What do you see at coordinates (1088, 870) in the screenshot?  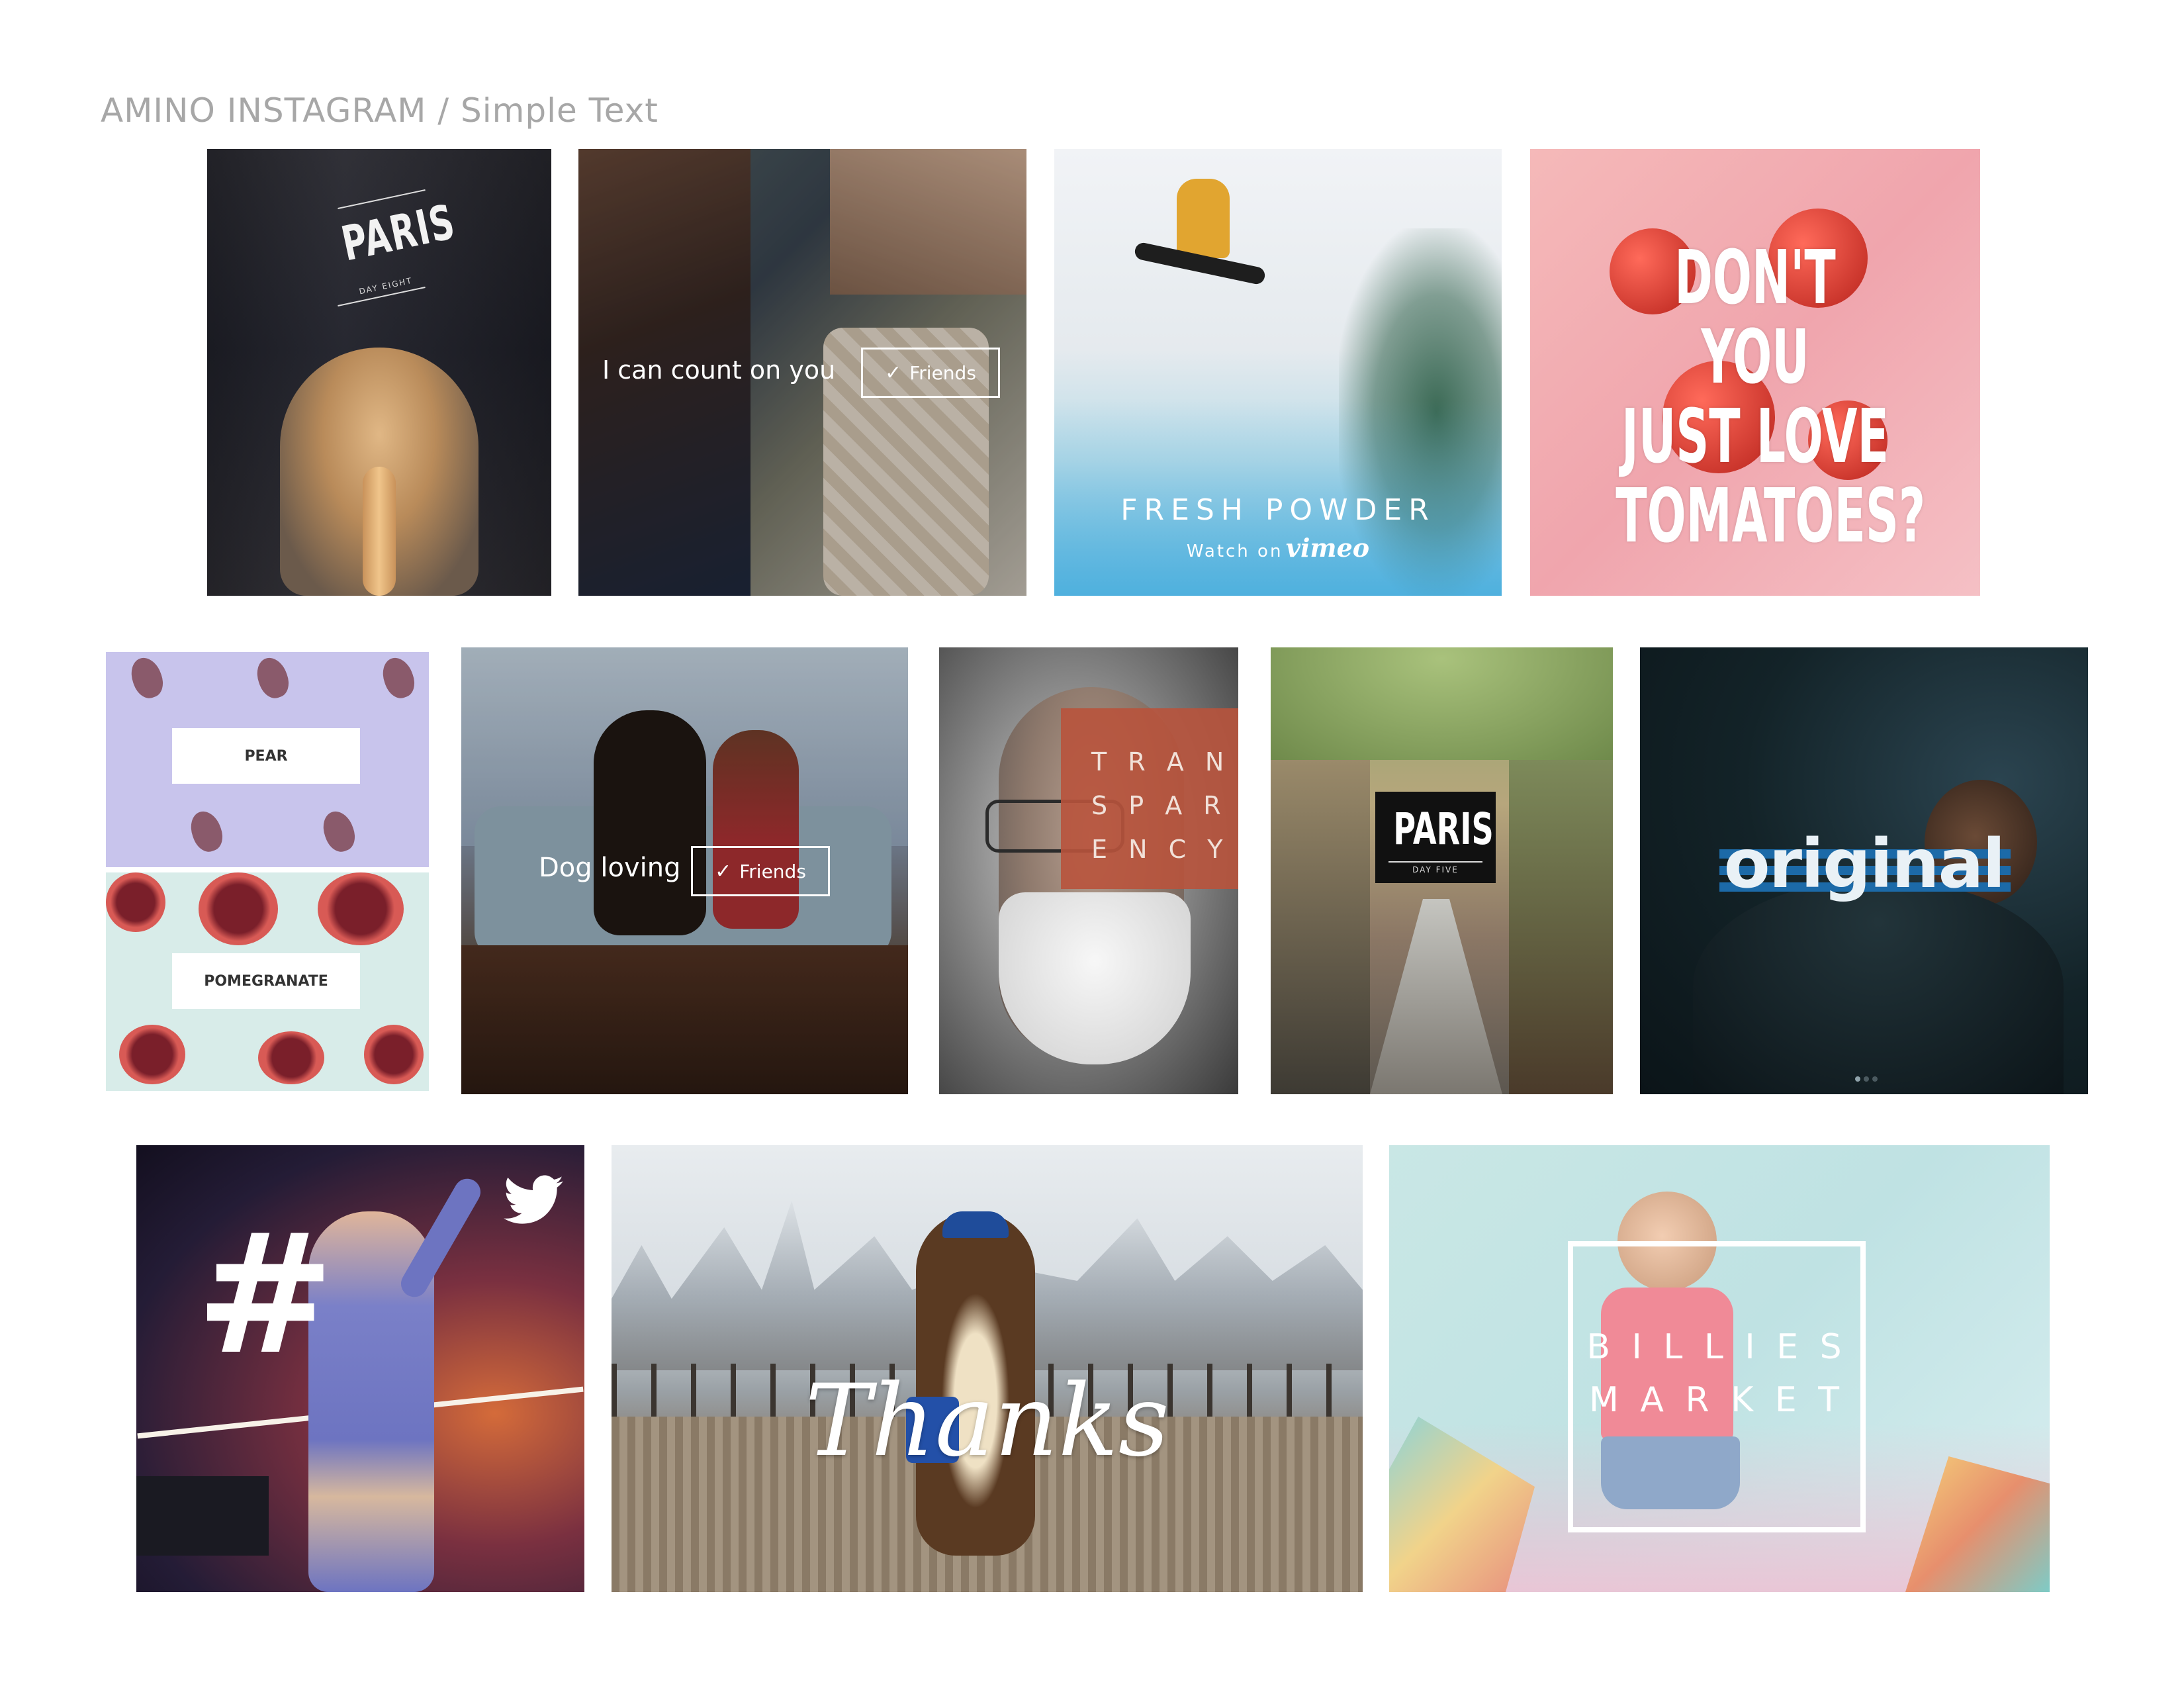 I see `tile-transparency: T R A N S P A R E N C Y` at bounding box center [1088, 870].